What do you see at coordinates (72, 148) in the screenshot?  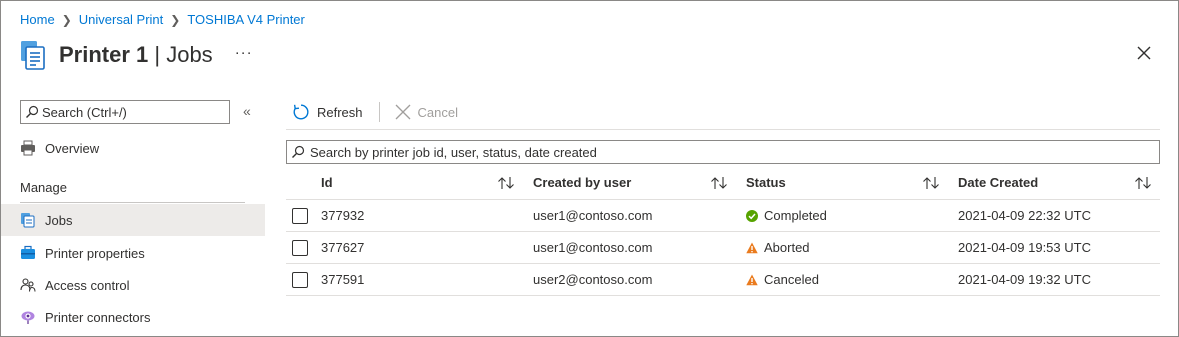 I see `sidebar-item-label: Overview` at bounding box center [72, 148].